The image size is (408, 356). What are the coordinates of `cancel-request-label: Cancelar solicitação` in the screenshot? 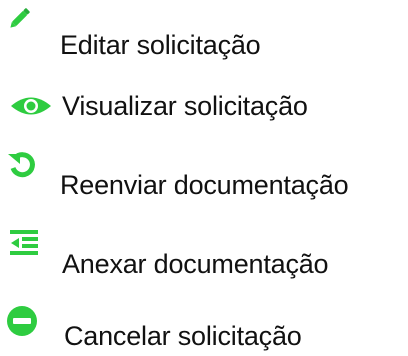 It's located at (183, 336).